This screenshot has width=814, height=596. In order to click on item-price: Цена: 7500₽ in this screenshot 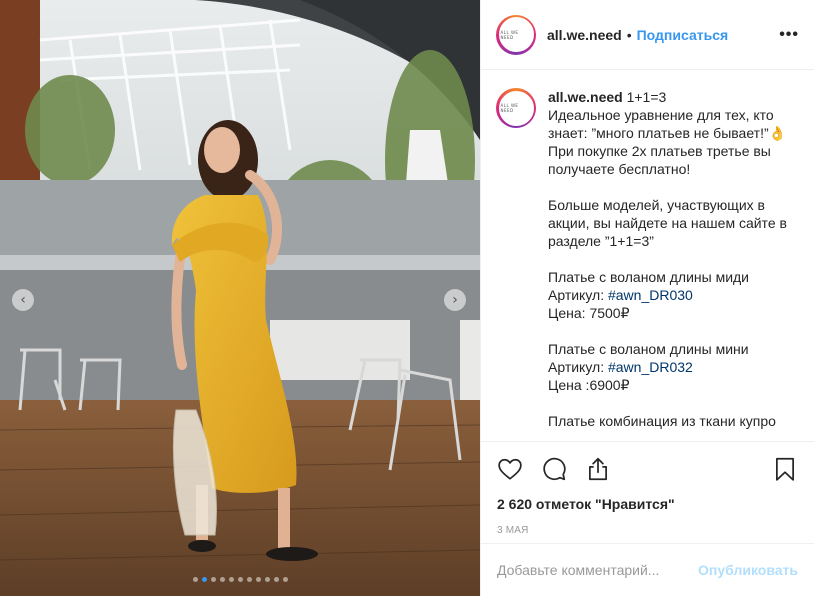, I will do `click(589, 313)`.